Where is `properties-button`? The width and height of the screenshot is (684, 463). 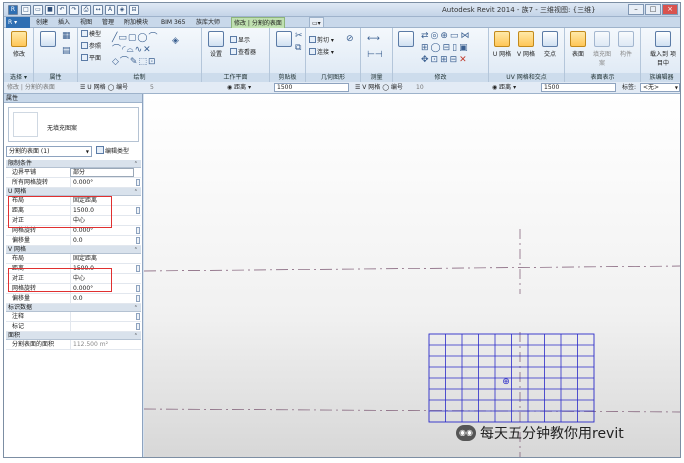
properties-button is located at coordinates (48, 40).